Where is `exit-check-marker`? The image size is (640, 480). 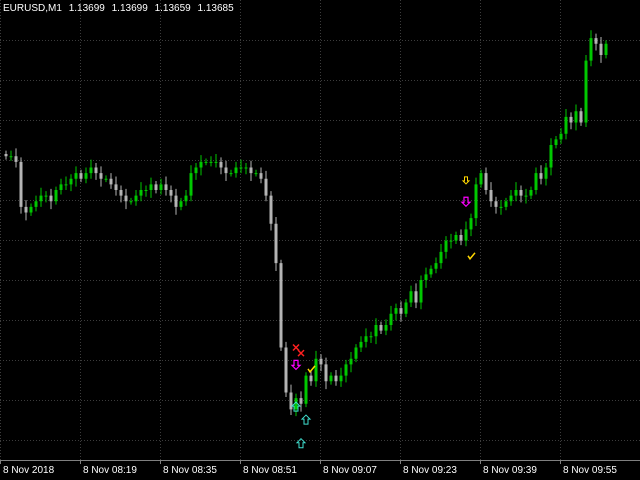
exit-check-marker is located at coordinates (311, 369).